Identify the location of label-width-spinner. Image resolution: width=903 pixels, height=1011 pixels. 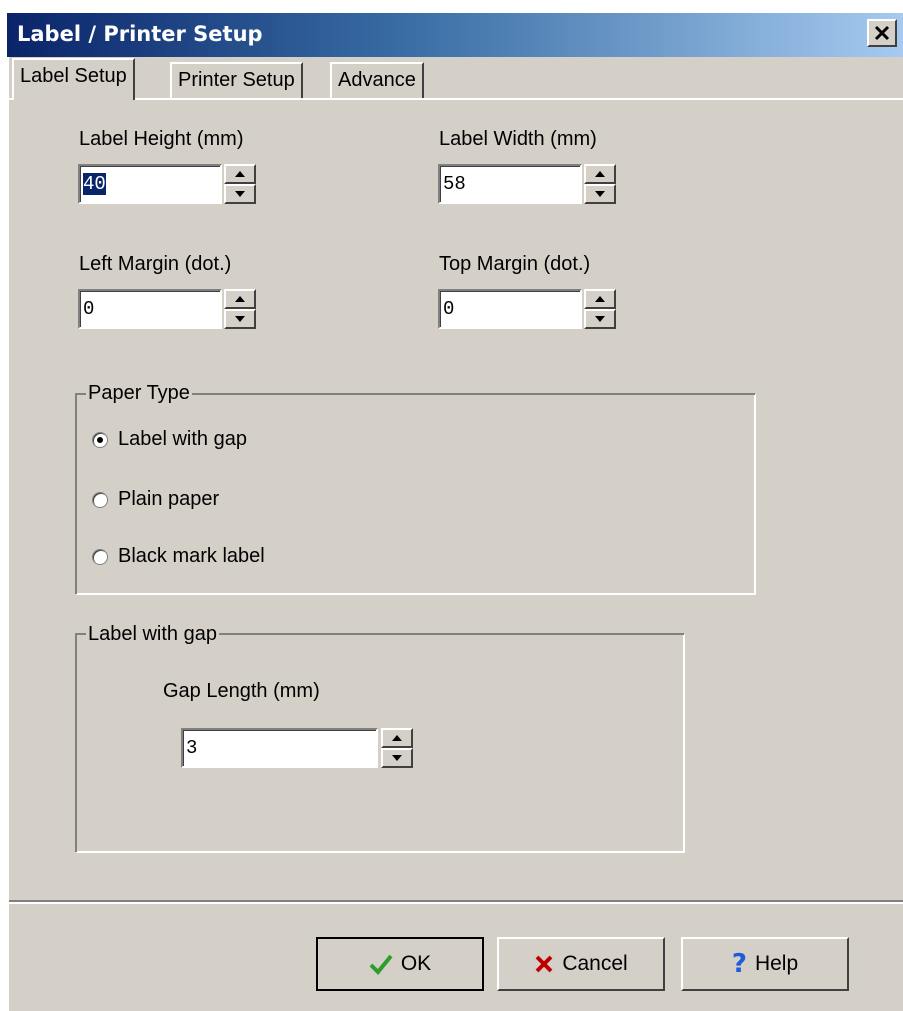
(600, 184).